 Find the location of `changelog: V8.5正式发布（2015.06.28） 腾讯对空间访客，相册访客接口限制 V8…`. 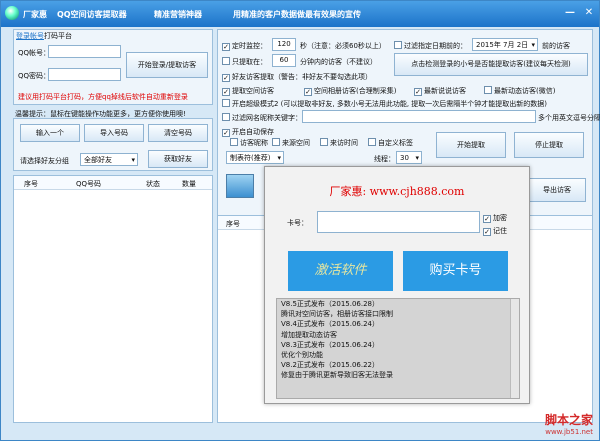

changelog: V8.5正式发布（2015.06.28） 腾讯对空间访客，相册访客接口限制 V8… is located at coordinates (398, 348).